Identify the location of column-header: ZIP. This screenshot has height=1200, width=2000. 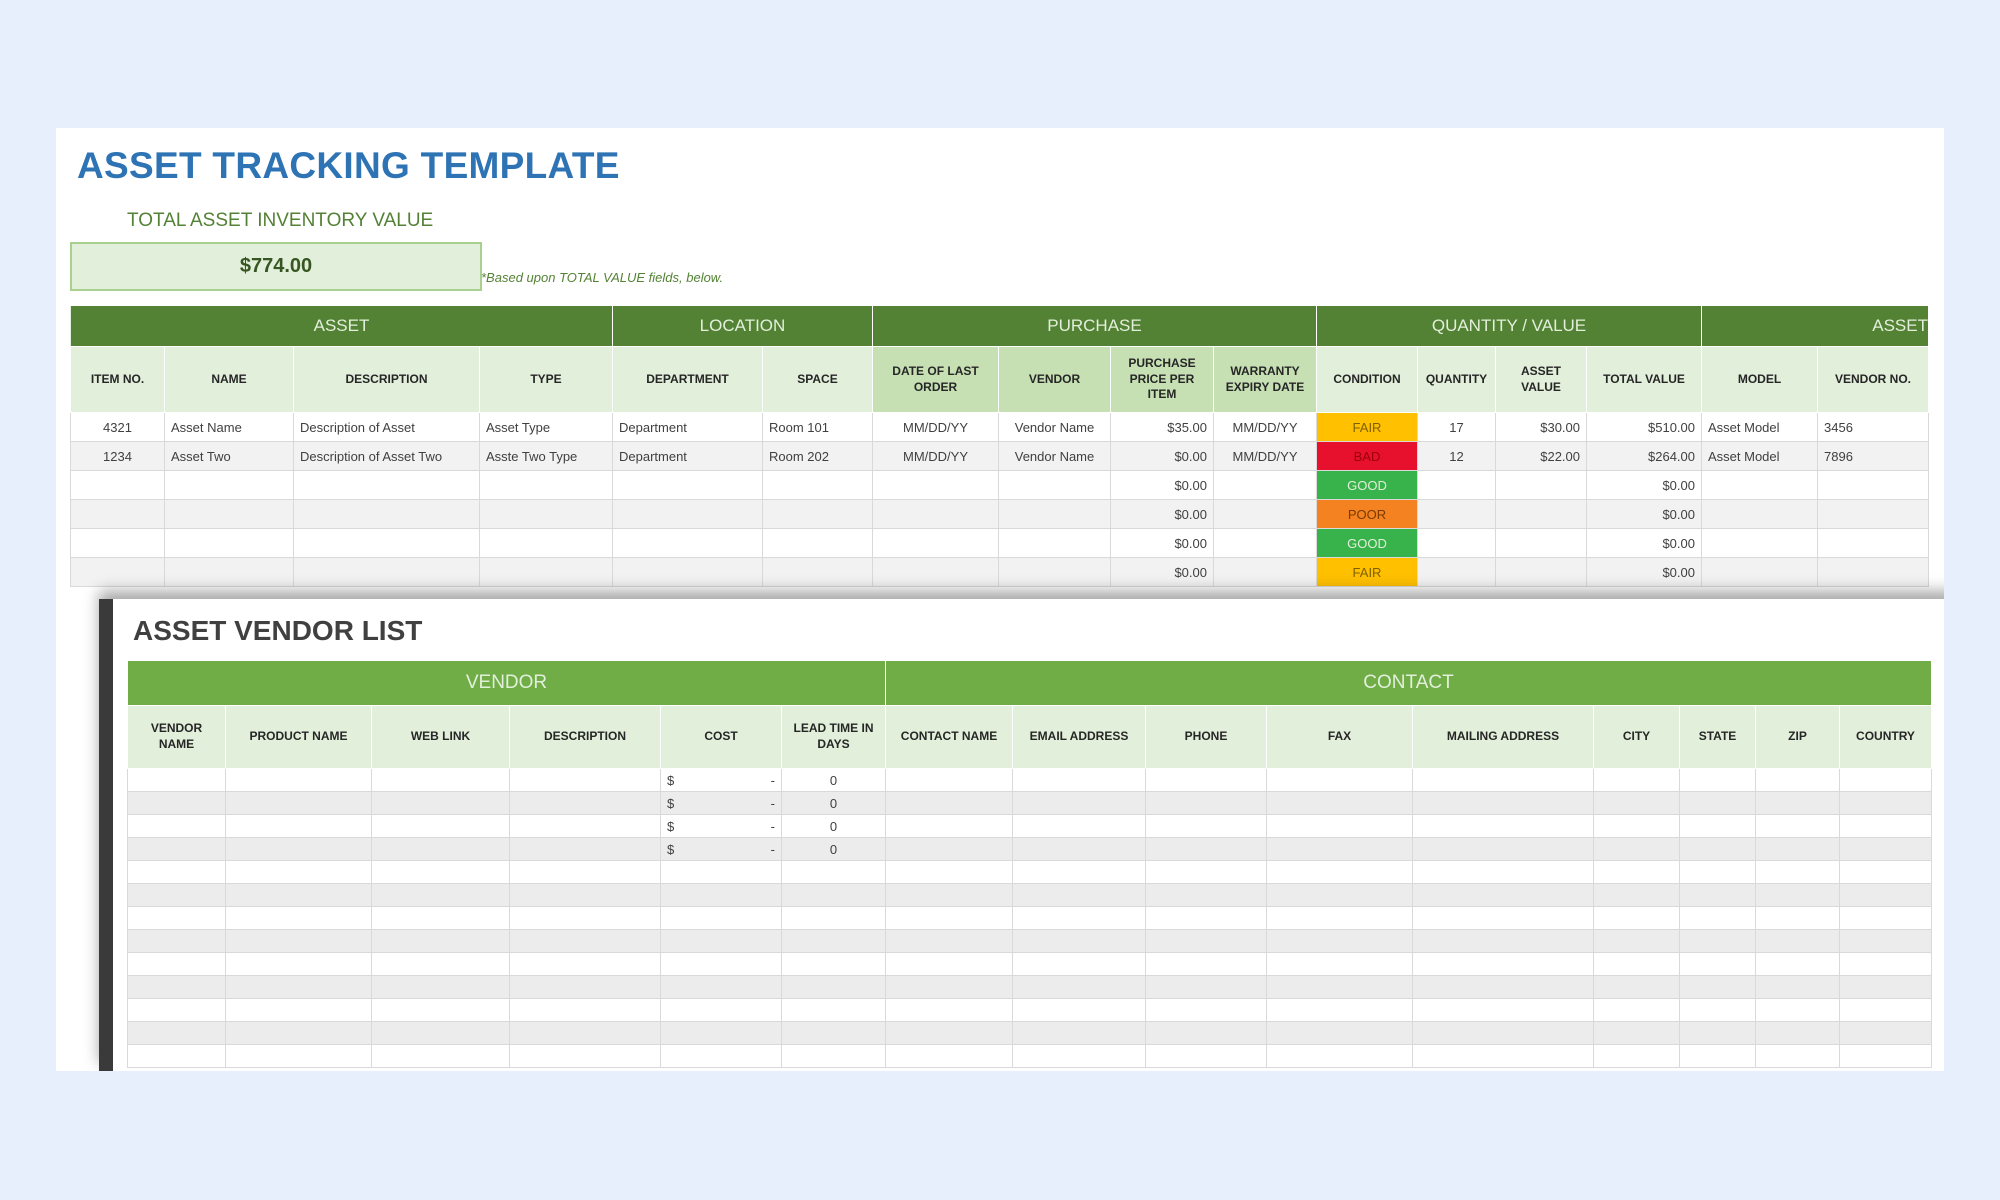
(1797, 737).